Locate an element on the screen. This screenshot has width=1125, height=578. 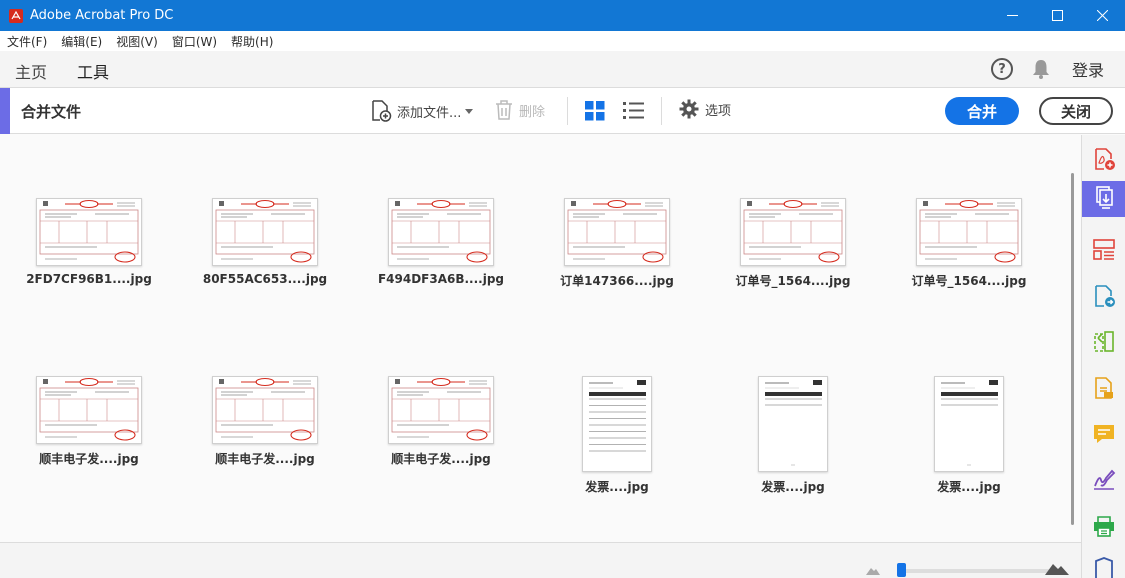
menu-window: 窗口(W) is located at coordinates (194, 41).